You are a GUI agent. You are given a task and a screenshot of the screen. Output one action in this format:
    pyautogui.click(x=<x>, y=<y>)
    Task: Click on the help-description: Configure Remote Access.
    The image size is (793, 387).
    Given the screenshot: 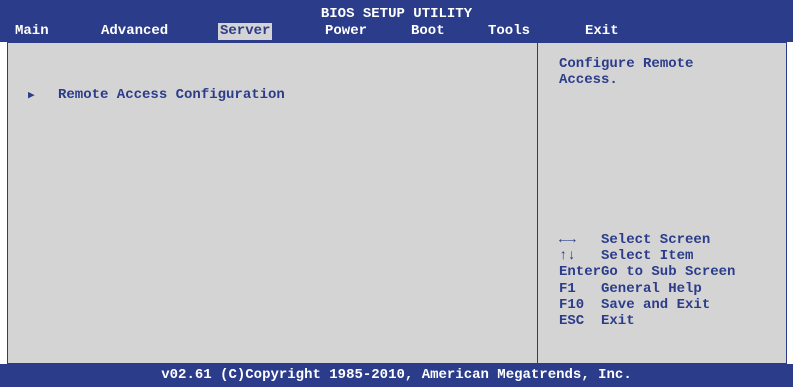 What is the action you would take?
    pyautogui.click(x=626, y=72)
    